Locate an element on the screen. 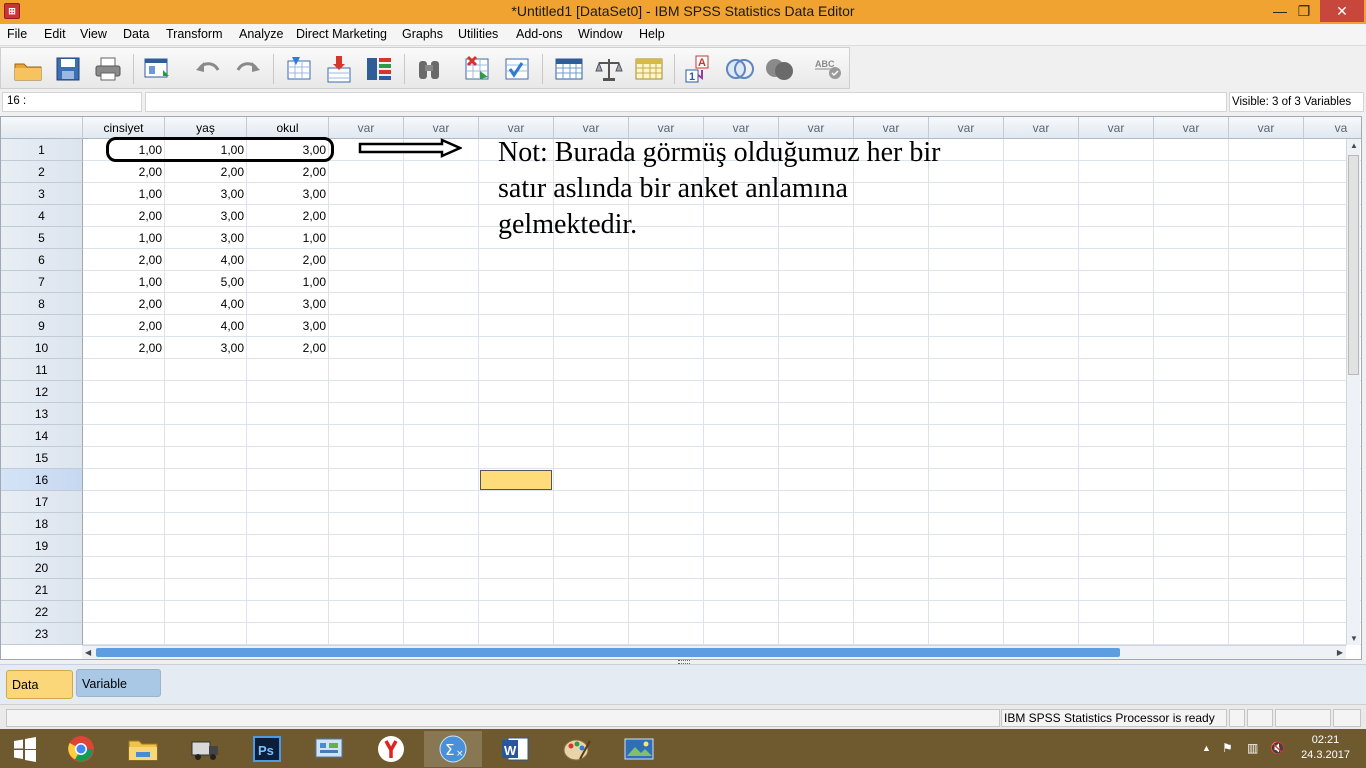 This screenshot has width=1366, height=768. row-header: 5 is located at coordinates (42, 238).